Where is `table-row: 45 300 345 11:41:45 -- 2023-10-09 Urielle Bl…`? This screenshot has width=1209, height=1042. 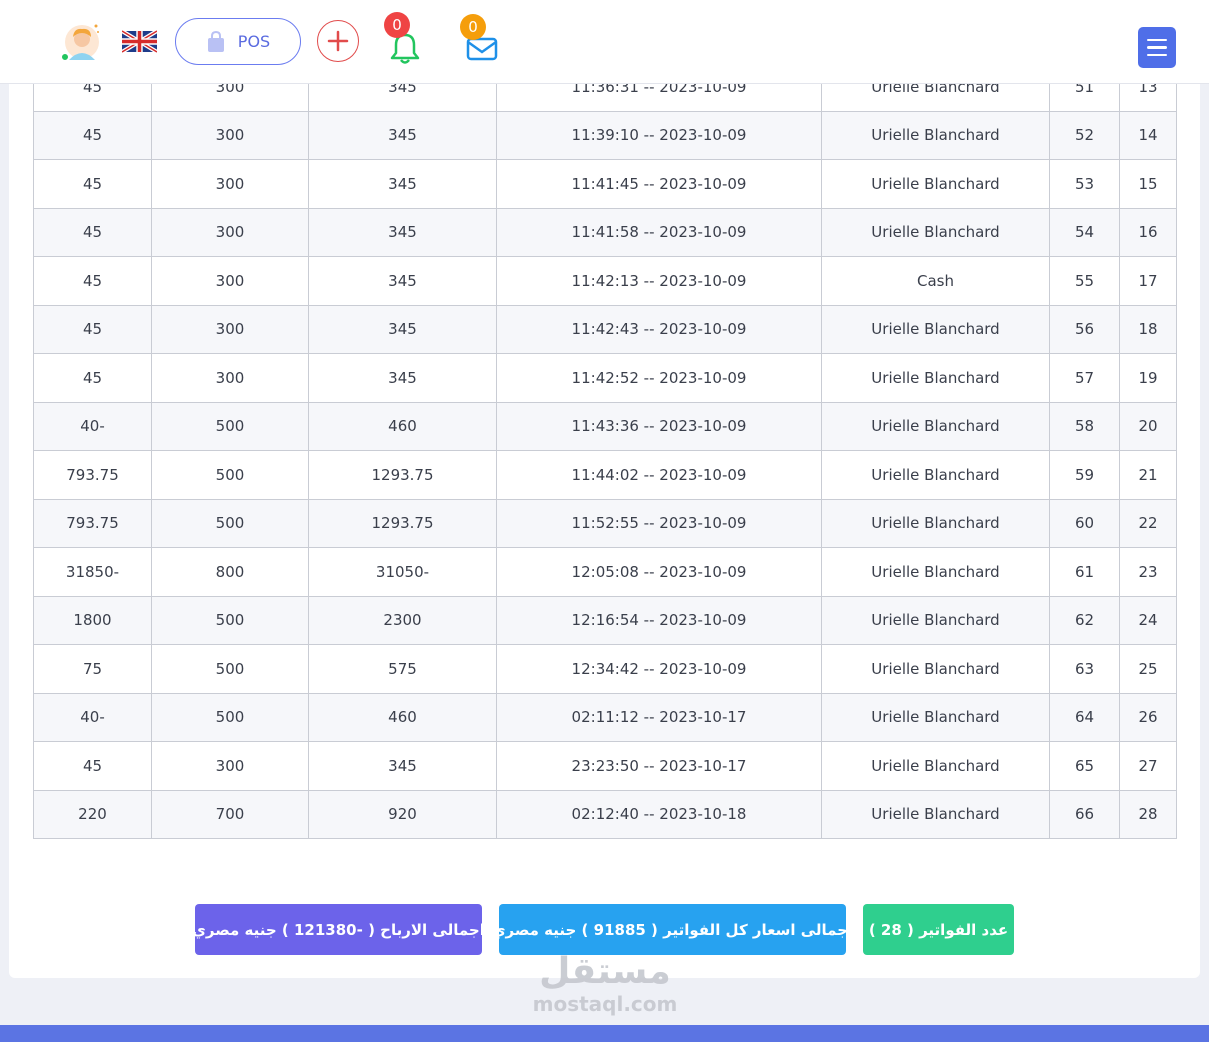 table-row: 45 300 345 11:41:45 -- 2023-10-09 Urielle Bl… is located at coordinates (605, 184).